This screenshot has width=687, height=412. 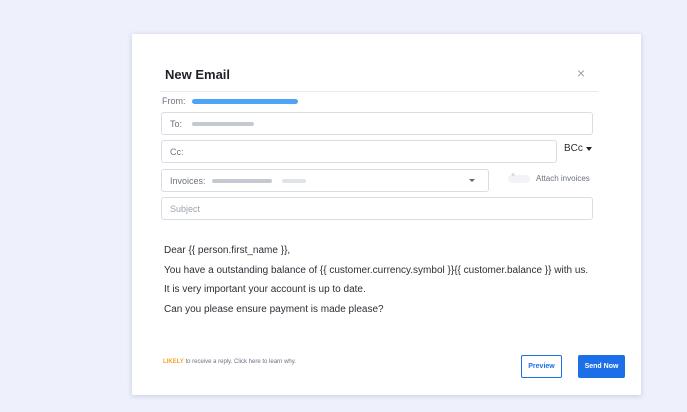 What do you see at coordinates (176, 123) in the screenshot?
I see `to-label: To:` at bounding box center [176, 123].